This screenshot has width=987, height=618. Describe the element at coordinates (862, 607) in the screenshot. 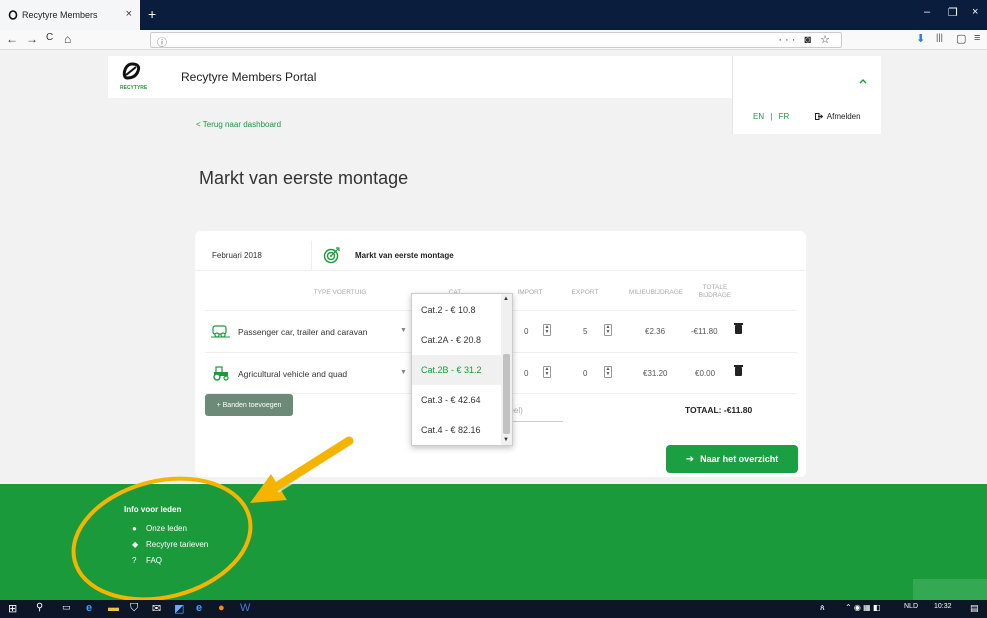

I see `tray-icons: ⌃ ◉ ▦ ◧` at that location.